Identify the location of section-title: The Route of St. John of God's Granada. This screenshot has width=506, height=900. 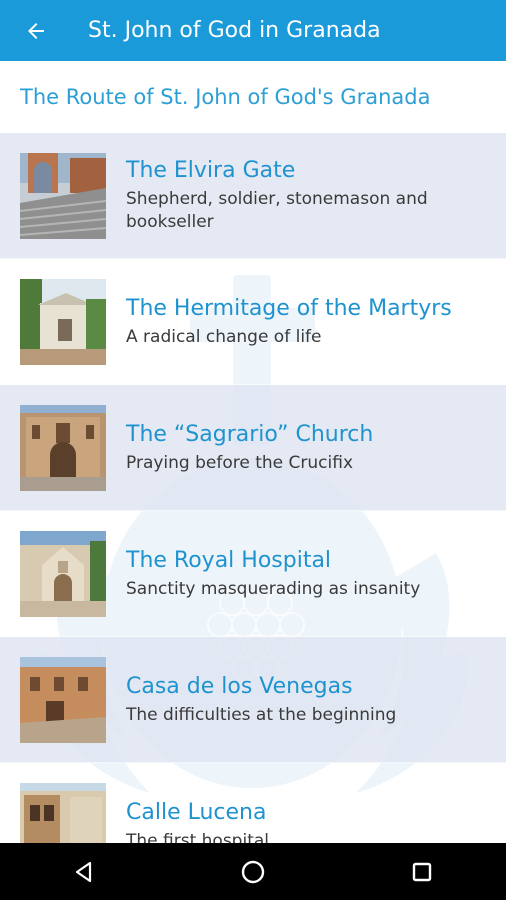
(225, 97).